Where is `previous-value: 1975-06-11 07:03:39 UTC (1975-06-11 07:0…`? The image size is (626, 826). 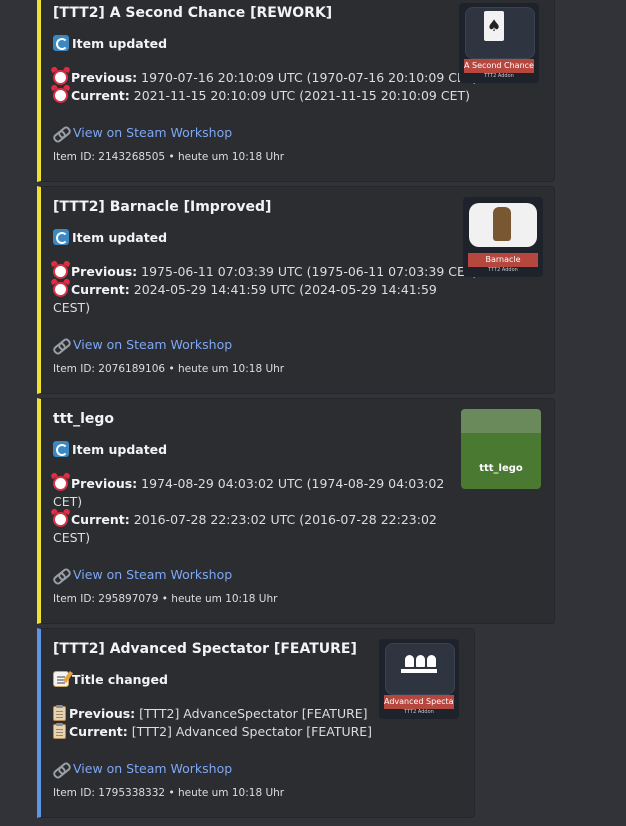
previous-value: 1975-06-11 07:03:39 UTC (1975-06-11 07:0… is located at coordinates (309, 271).